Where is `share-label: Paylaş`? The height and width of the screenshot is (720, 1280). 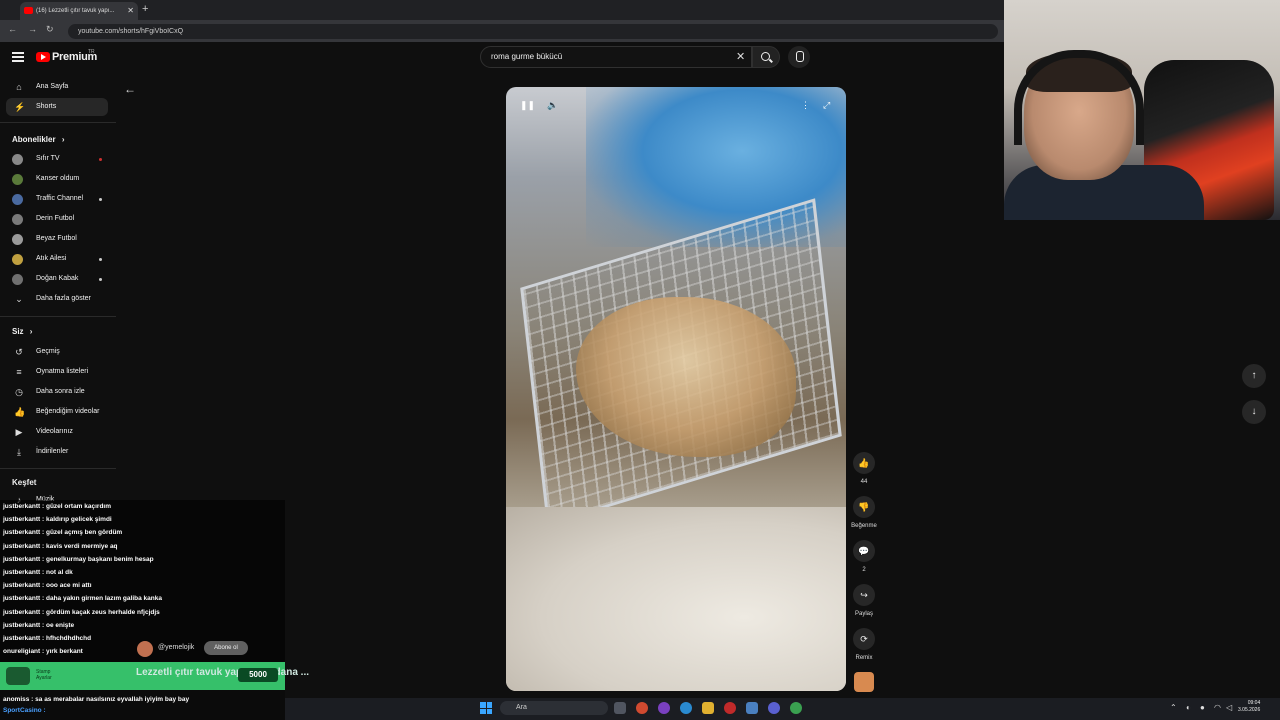
share-label: Paylaş is located at coordinates (863, 614).